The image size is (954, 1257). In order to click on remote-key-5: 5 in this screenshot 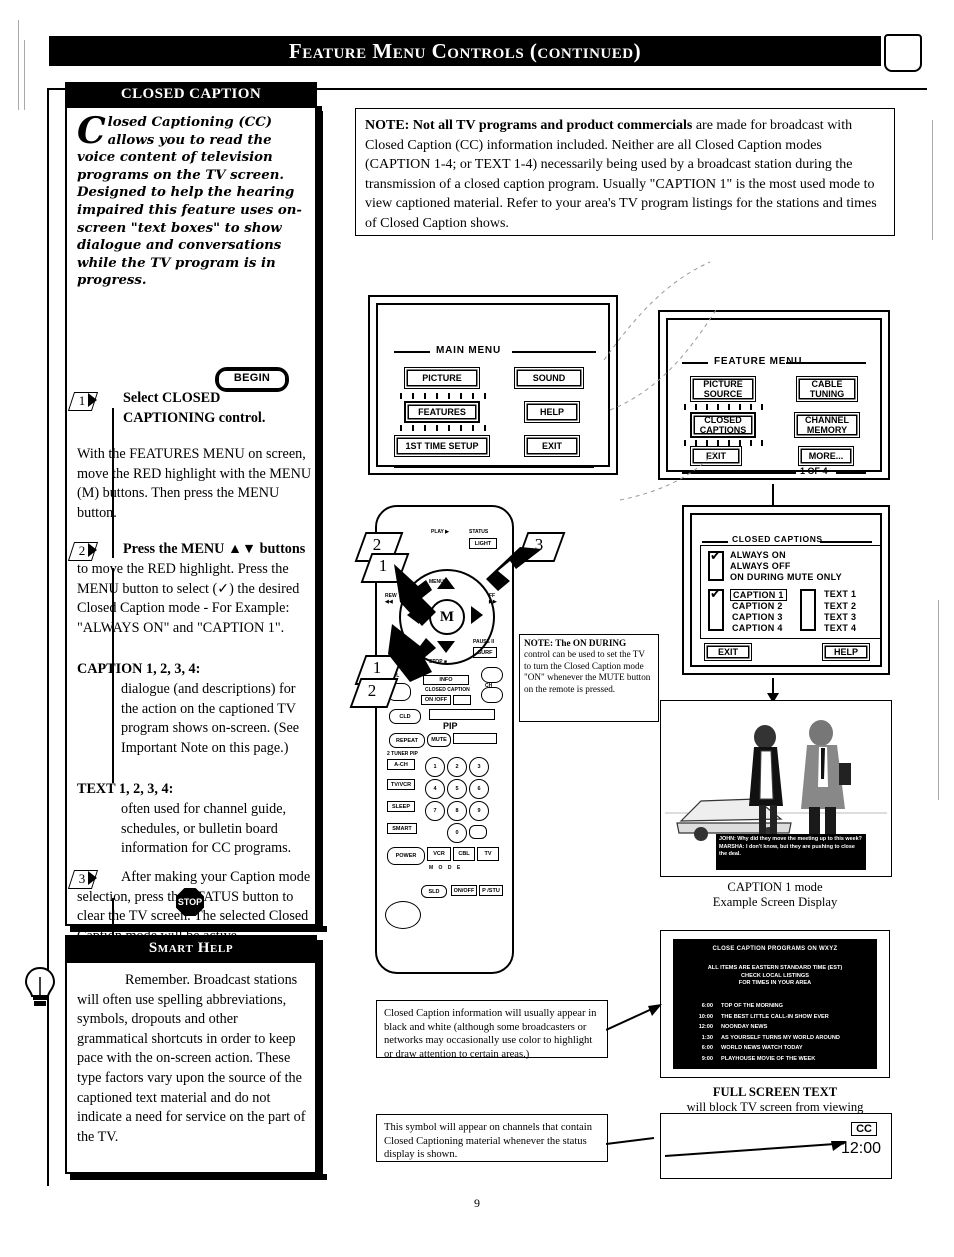, I will do `click(457, 789)`.